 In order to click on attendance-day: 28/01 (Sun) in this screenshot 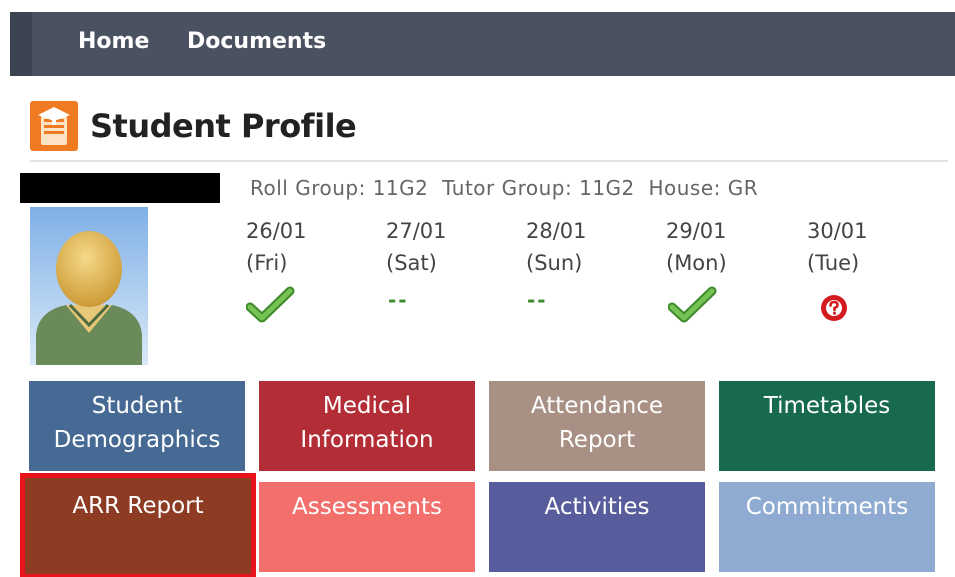, I will do `click(581, 247)`.